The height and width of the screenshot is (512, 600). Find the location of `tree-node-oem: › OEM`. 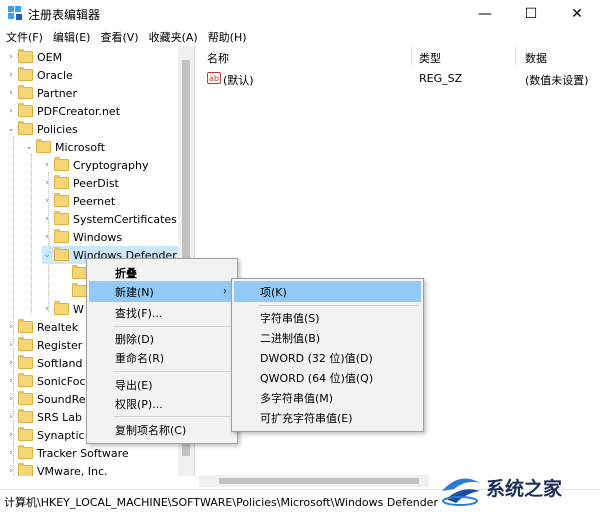

tree-node-oem: › OEM is located at coordinates (34, 57).